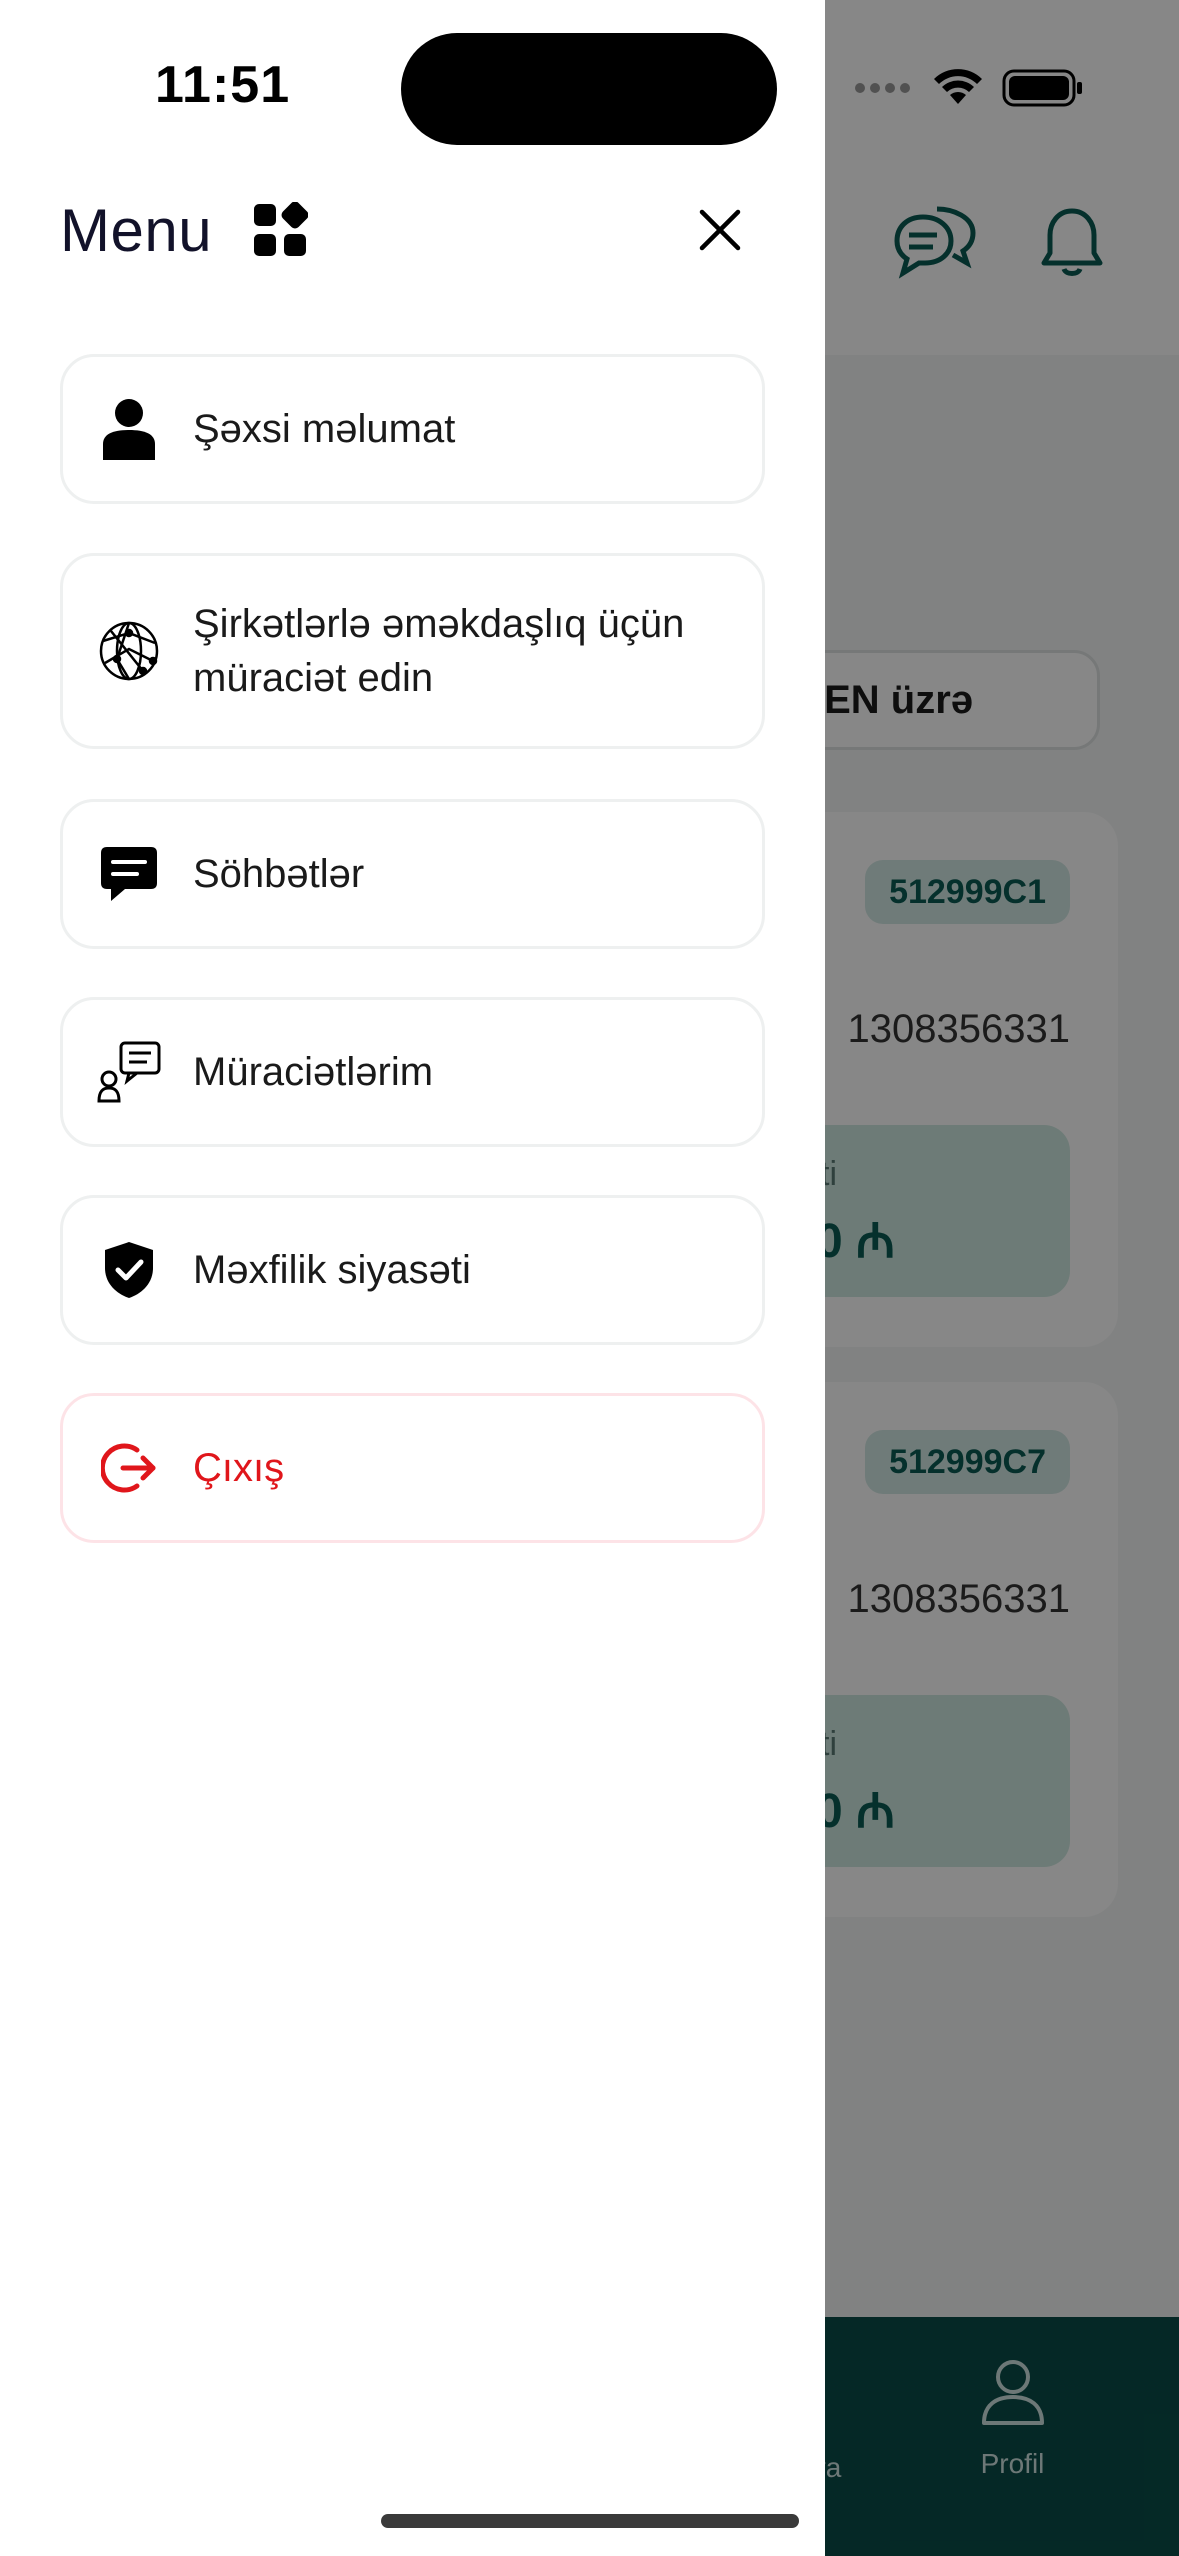 The width and height of the screenshot is (1179, 2556). I want to click on grid-apps-icon, so click(281, 229).